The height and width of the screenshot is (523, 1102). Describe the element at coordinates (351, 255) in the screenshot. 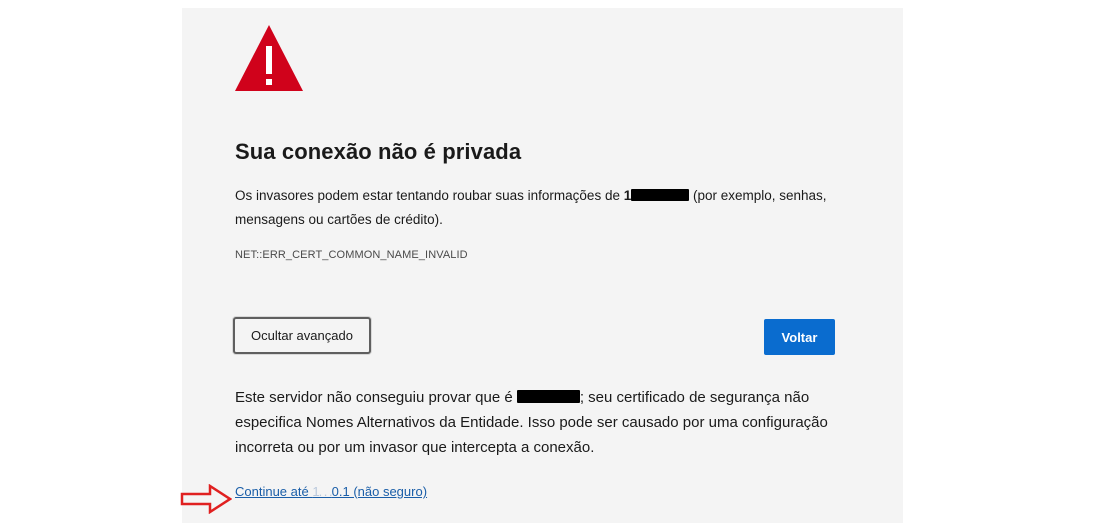

I see `error-code: NET::ERR_CERT_COMMON_NAME_INVALID` at that location.